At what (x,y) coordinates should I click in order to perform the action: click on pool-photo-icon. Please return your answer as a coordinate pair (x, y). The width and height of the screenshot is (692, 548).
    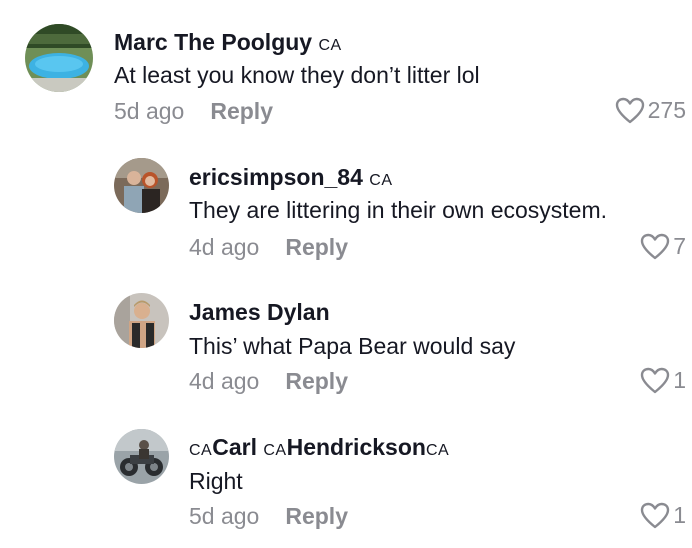
    Looking at the image, I should click on (59, 58).